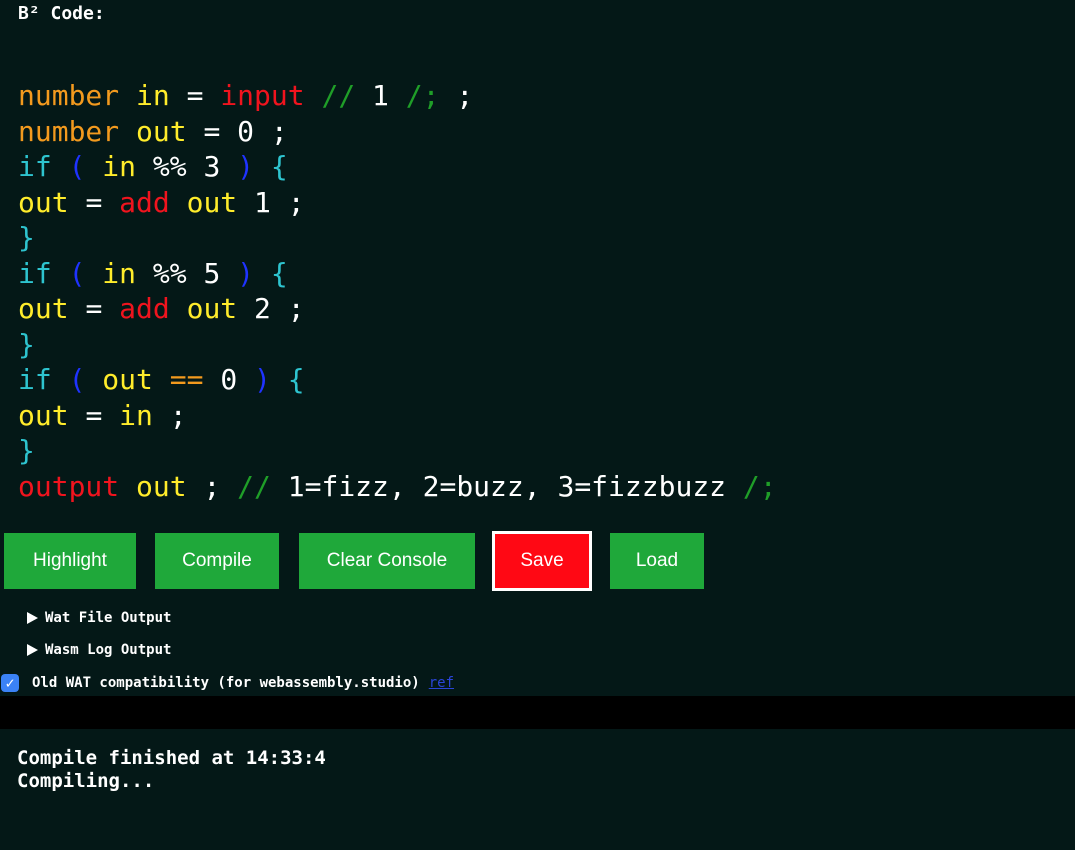 This screenshot has height=850, width=1075. Describe the element at coordinates (254, 486) in the screenshot. I see `code-token: //` at that location.